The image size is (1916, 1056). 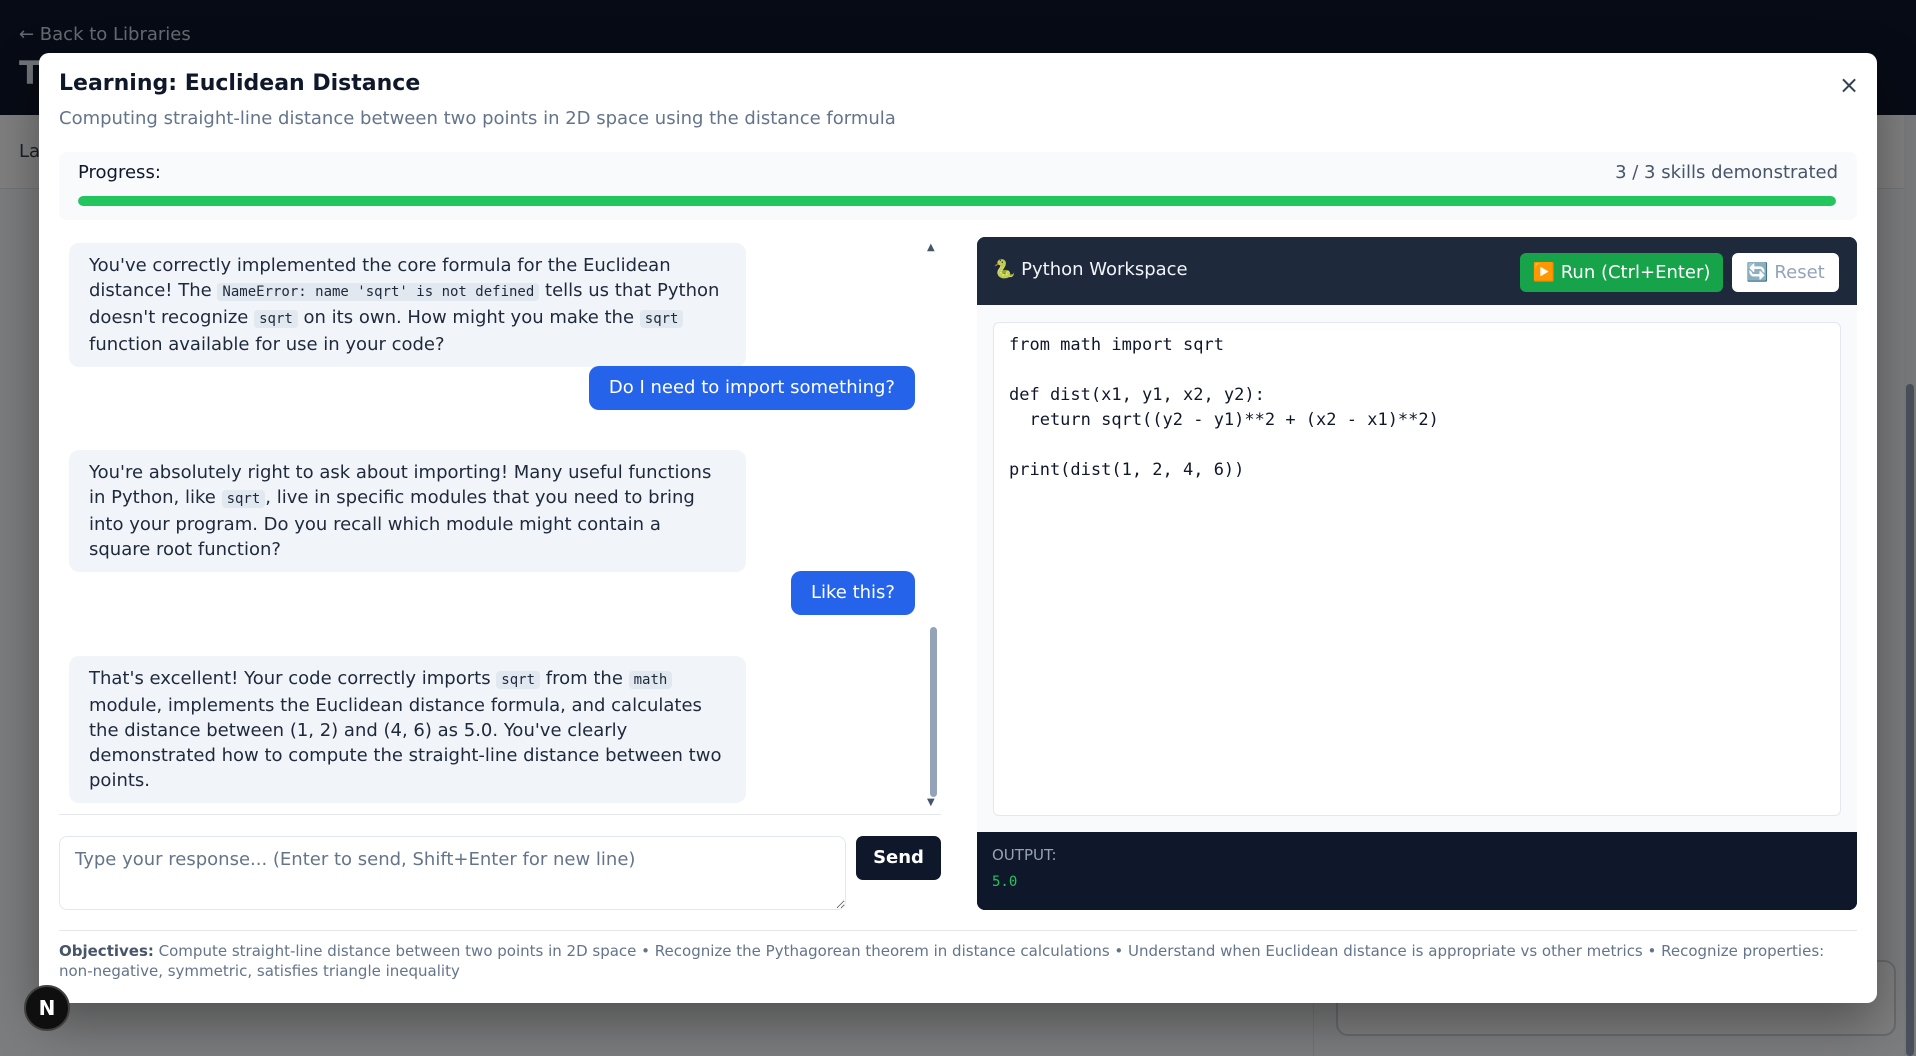 I want to click on n-logo-icon: N, so click(x=47, y=1008).